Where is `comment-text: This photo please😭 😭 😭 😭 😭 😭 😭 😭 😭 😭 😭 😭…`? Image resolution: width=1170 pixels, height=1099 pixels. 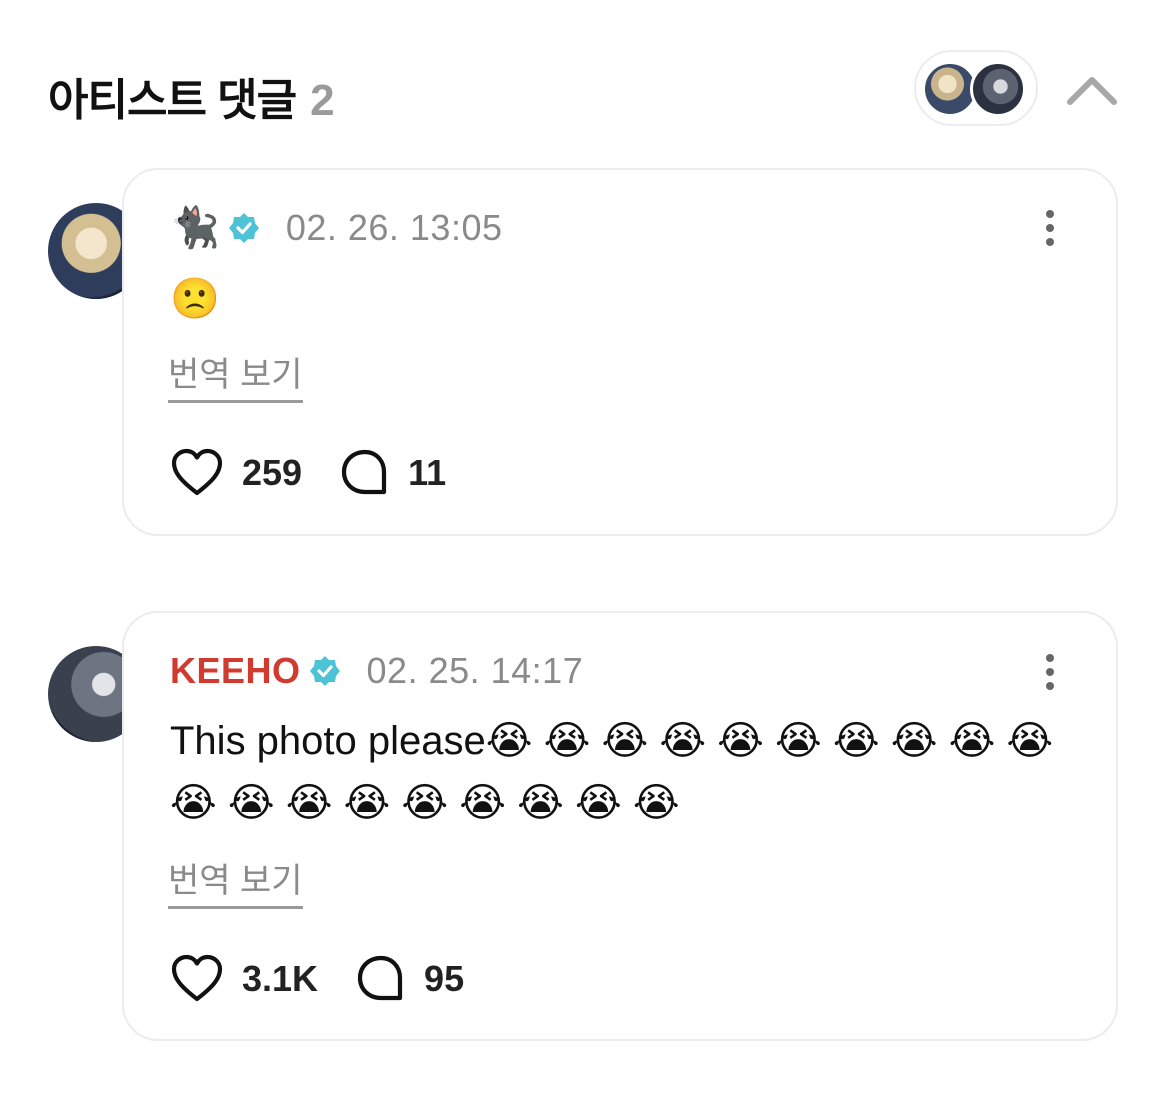 comment-text: This photo please😭 😭 😭 😭 😭 😭 😭 😭 😭 😭 😭 😭… is located at coordinates (612, 772).